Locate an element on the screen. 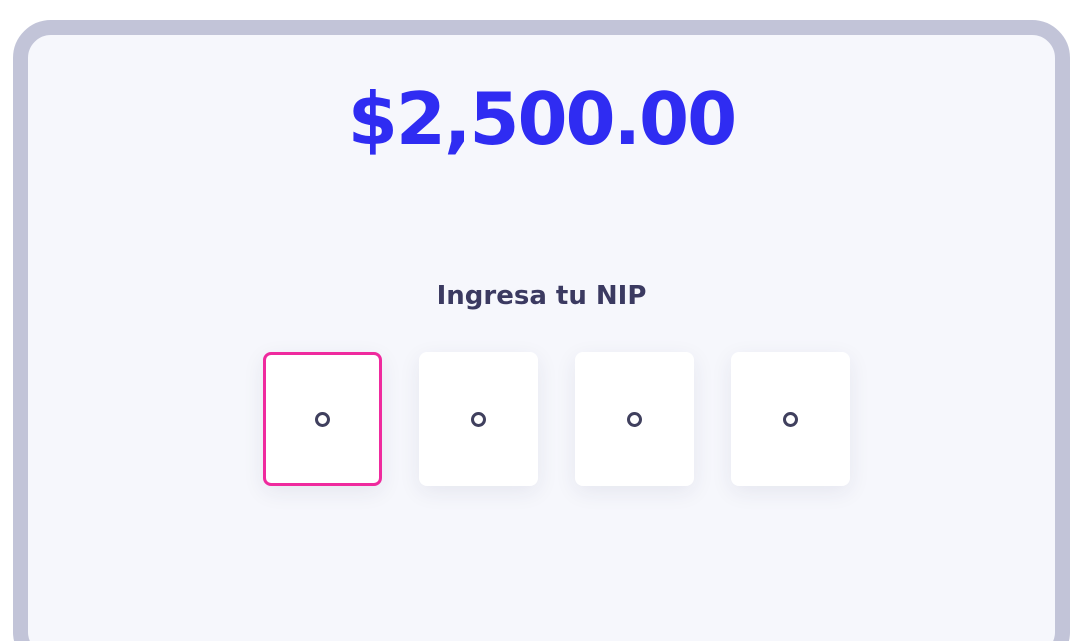  pin-label: Ingresa tu NIP is located at coordinates (541, 296).